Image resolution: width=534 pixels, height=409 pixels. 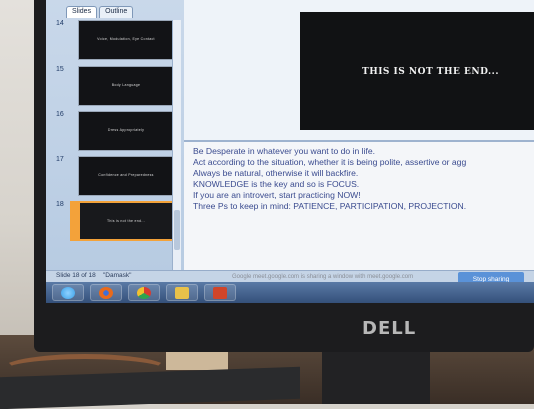 I want to click on thumbnail-text: Dress Appropriately, so click(x=126, y=130).